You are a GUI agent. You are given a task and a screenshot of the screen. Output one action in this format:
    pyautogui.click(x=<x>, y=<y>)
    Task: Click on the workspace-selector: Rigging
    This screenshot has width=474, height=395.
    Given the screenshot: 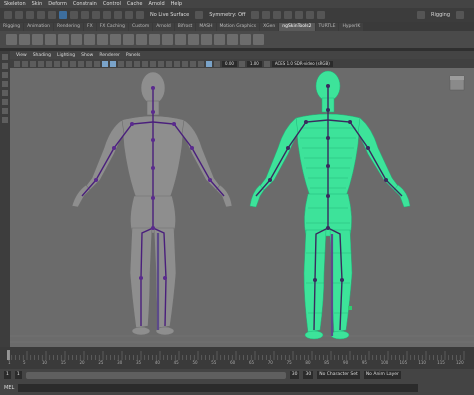 What is the action you would take?
    pyautogui.click(x=440, y=15)
    